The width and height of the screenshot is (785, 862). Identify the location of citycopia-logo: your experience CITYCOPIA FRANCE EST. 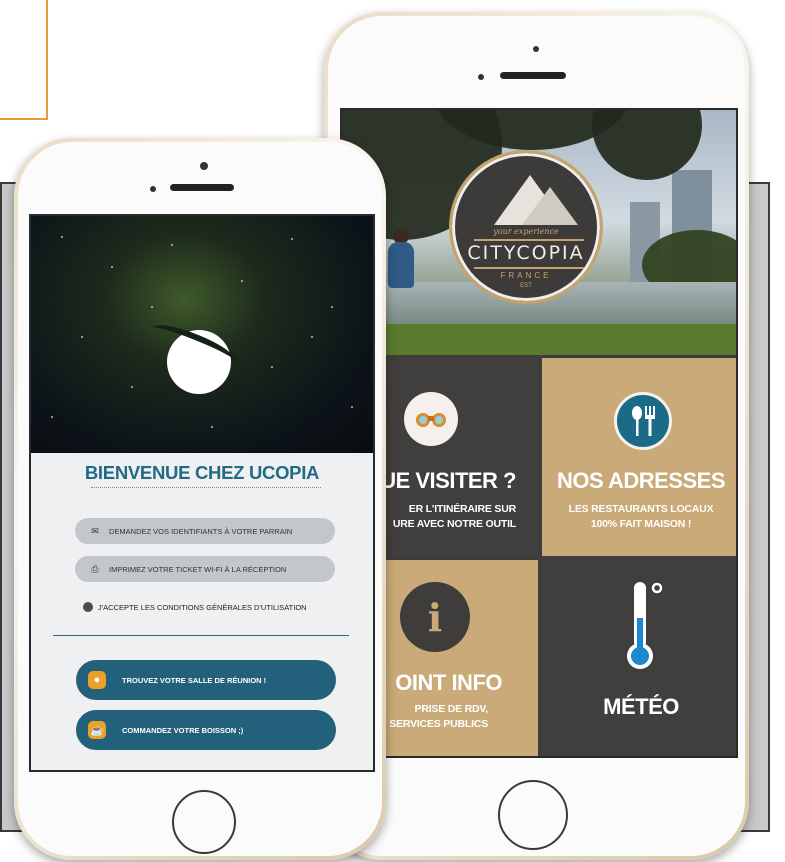
(526, 227).